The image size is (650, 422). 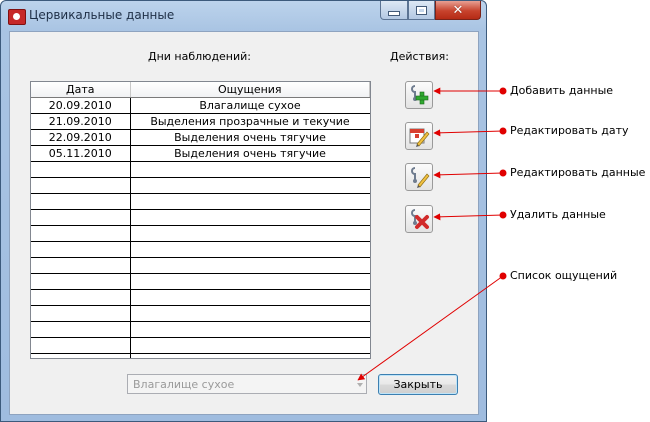 What do you see at coordinates (394, 13) in the screenshot?
I see `minimize-icon` at bounding box center [394, 13].